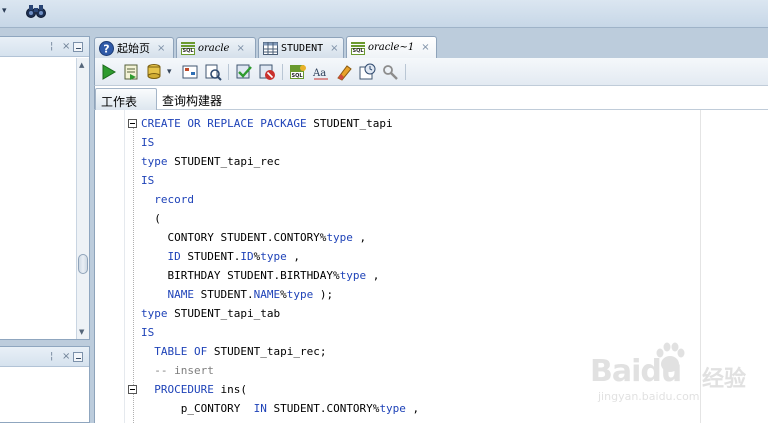  I want to click on code-line: BIRTHDAY STUDENT.BIRTHDAY%type ,, so click(280, 275).